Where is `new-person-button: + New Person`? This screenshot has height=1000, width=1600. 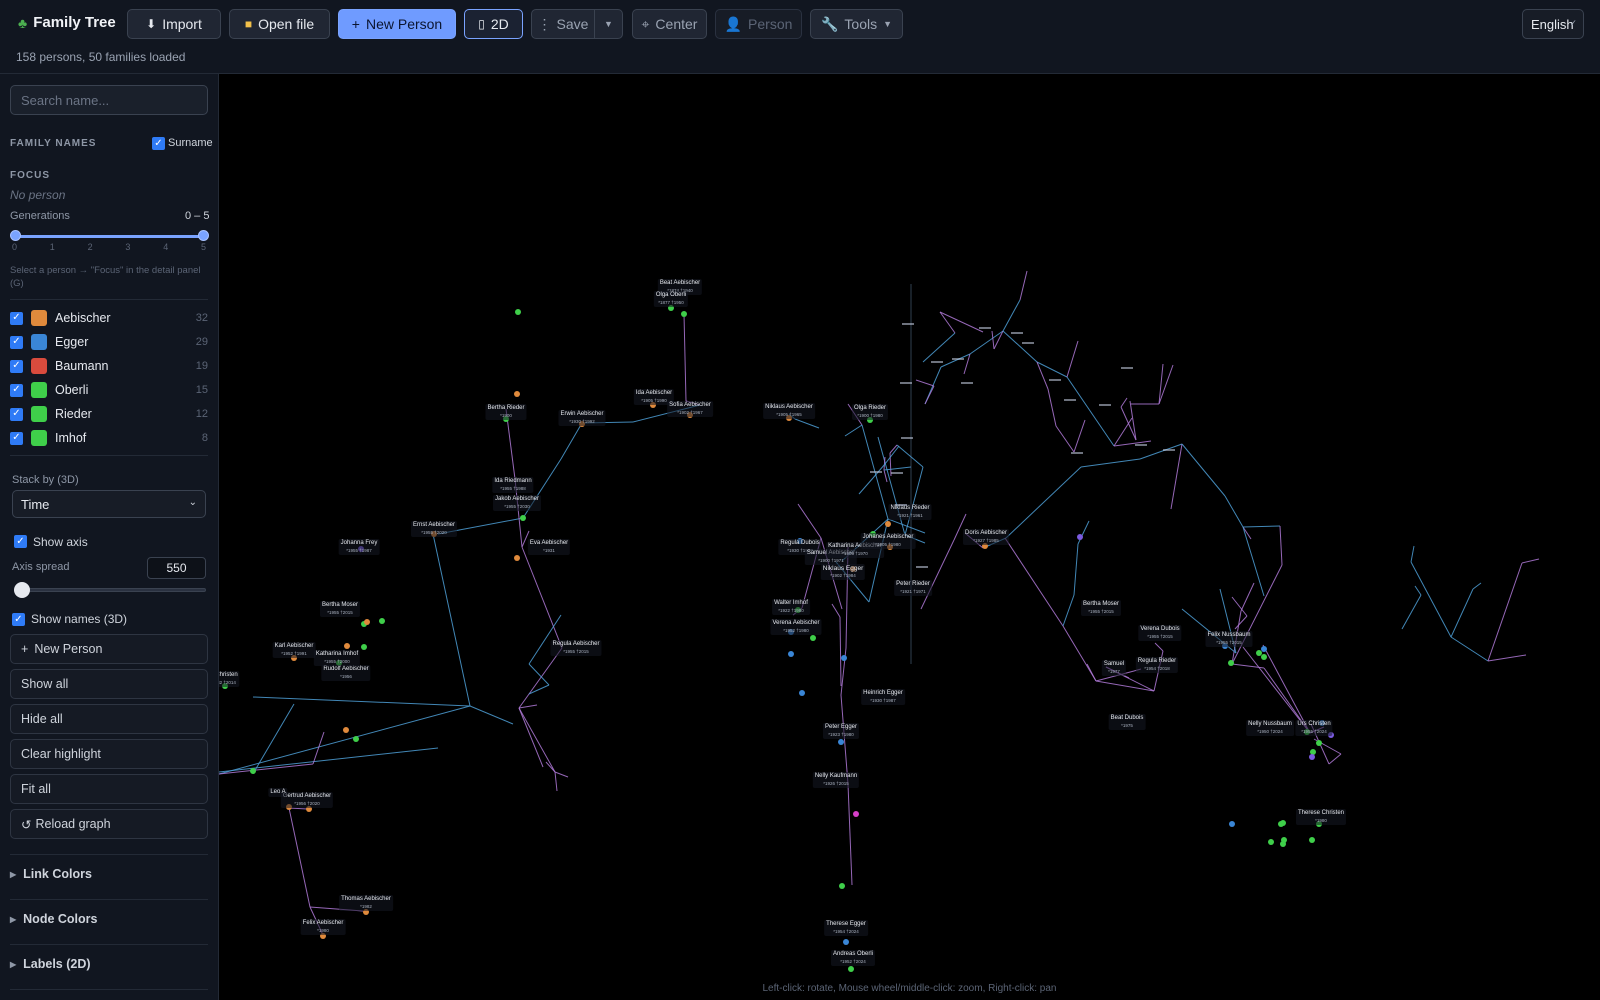 new-person-button: + New Person is located at coordinates (397, 24).